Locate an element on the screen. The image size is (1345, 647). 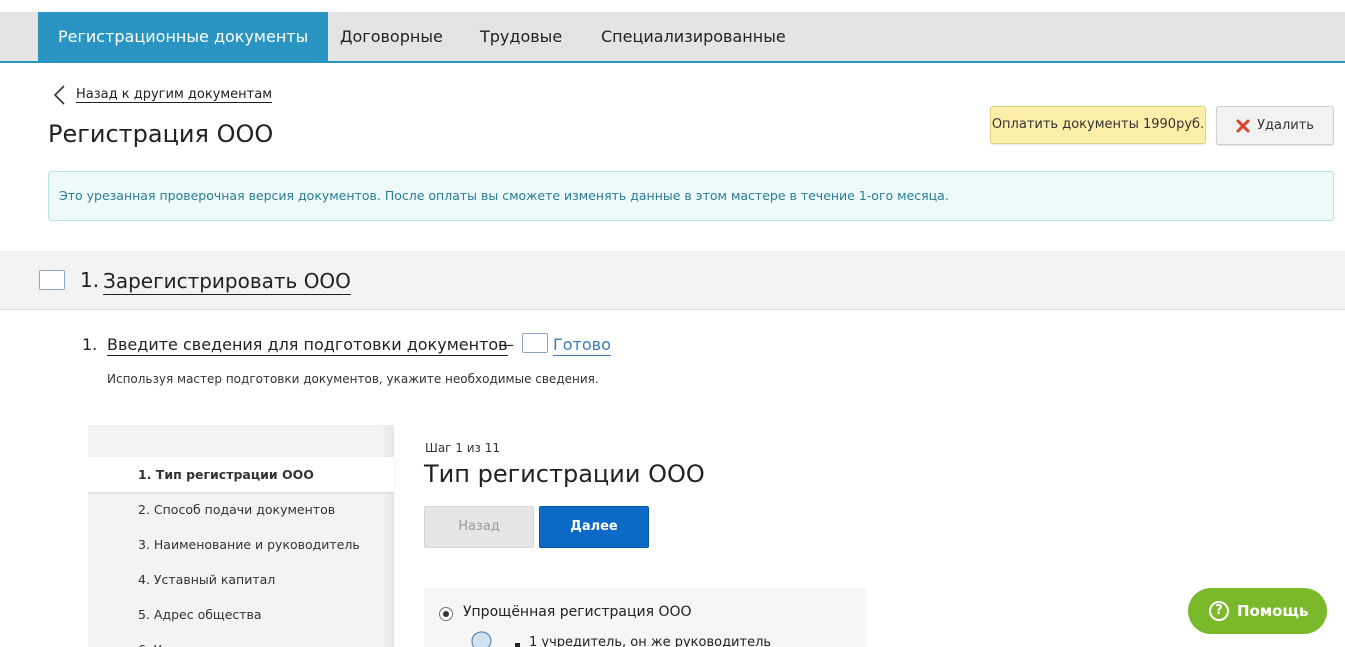
option-list-item: 1 учредитель, он же руководитель is located at coordinates (650, 641).